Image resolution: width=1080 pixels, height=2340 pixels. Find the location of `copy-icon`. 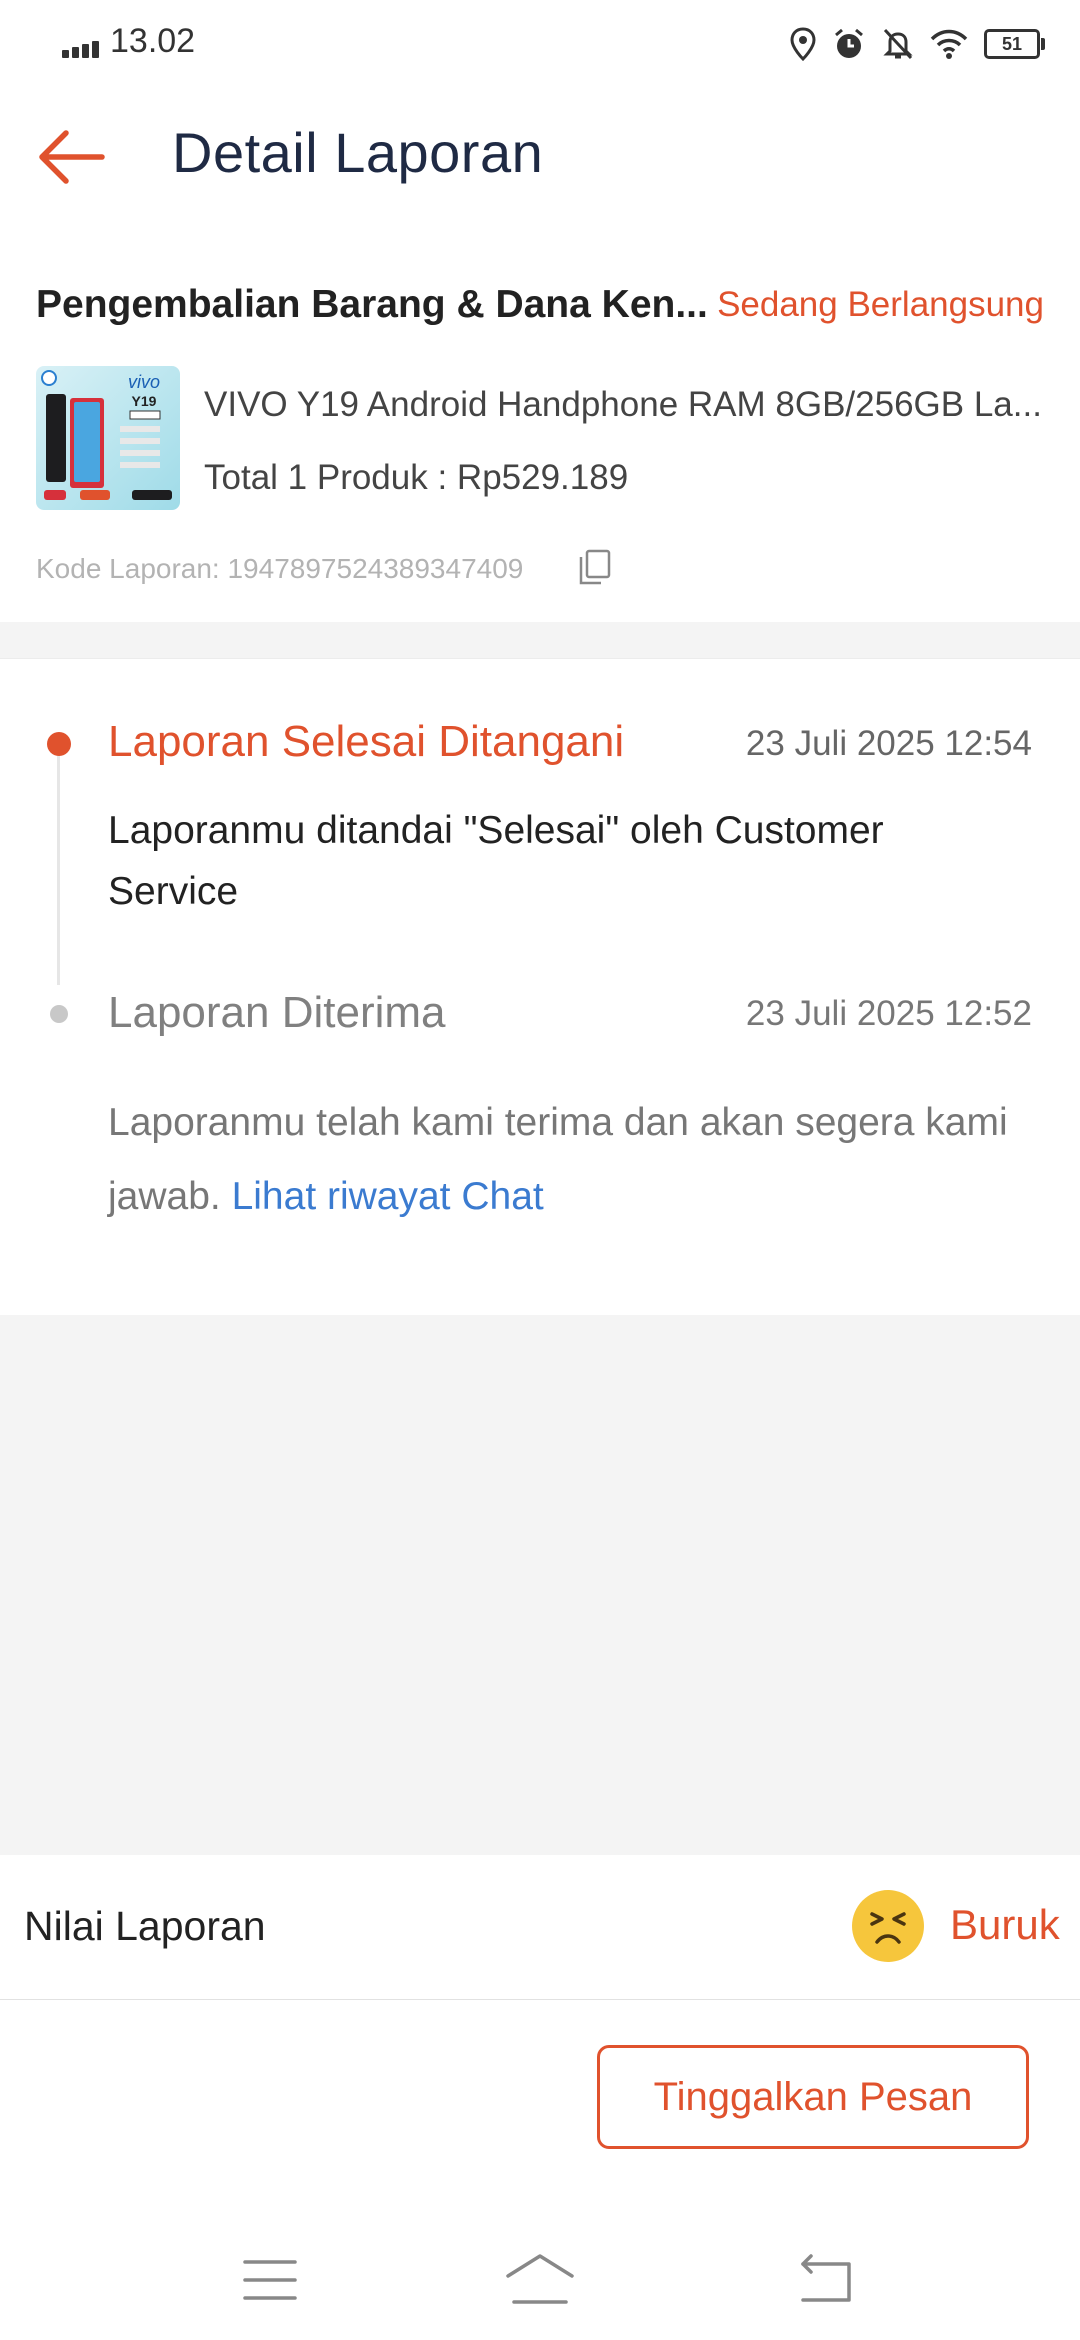

copy-icon is located at coordinates (595, 567).